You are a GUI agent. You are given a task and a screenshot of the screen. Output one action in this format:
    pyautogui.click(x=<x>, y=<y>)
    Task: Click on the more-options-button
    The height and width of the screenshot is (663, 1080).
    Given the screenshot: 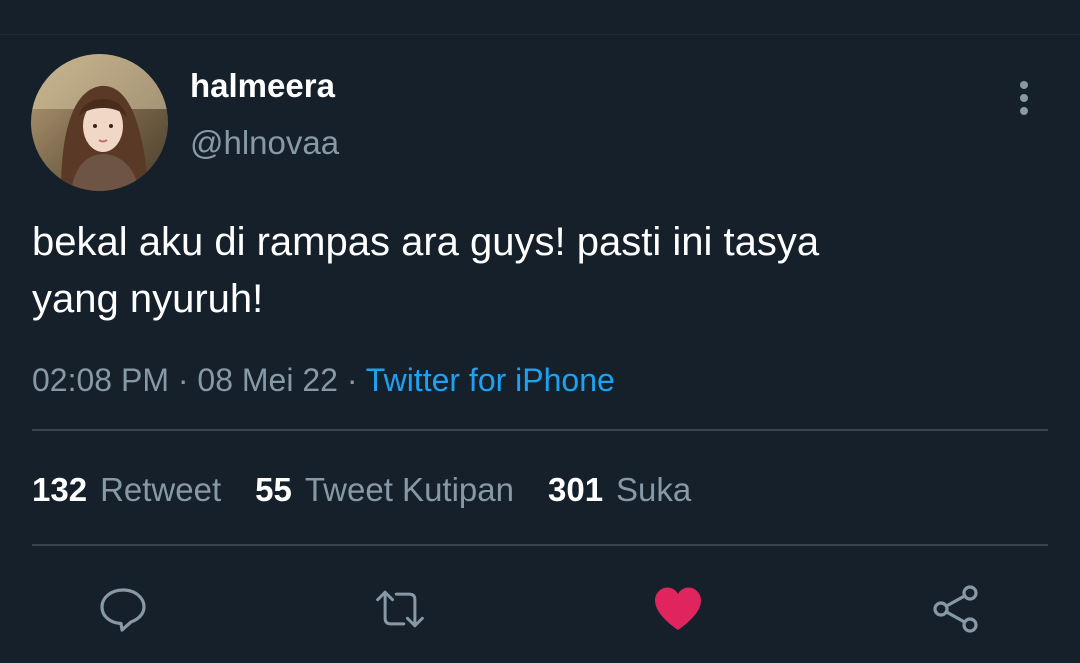 What is the action you would take?
    pyautogui.click(x=1024, y=98)
    